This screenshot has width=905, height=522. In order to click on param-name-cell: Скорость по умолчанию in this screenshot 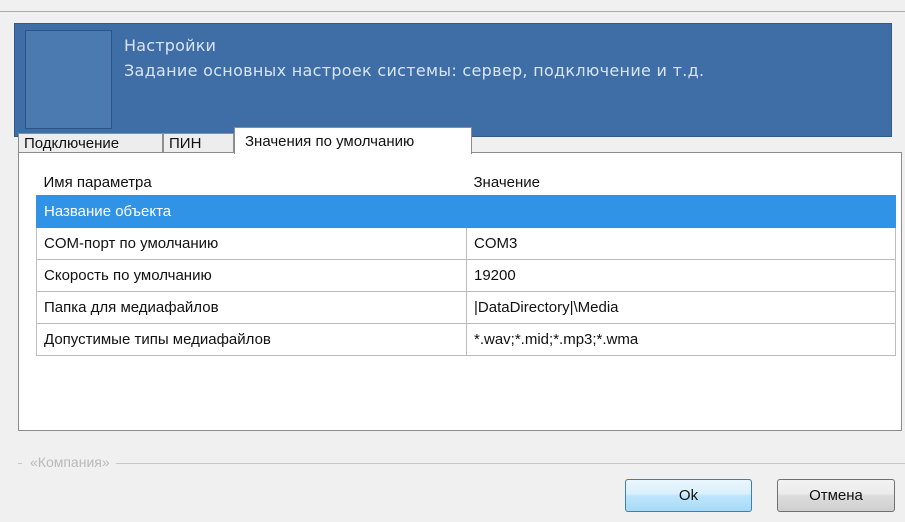, I will do `click(251, 275)`.